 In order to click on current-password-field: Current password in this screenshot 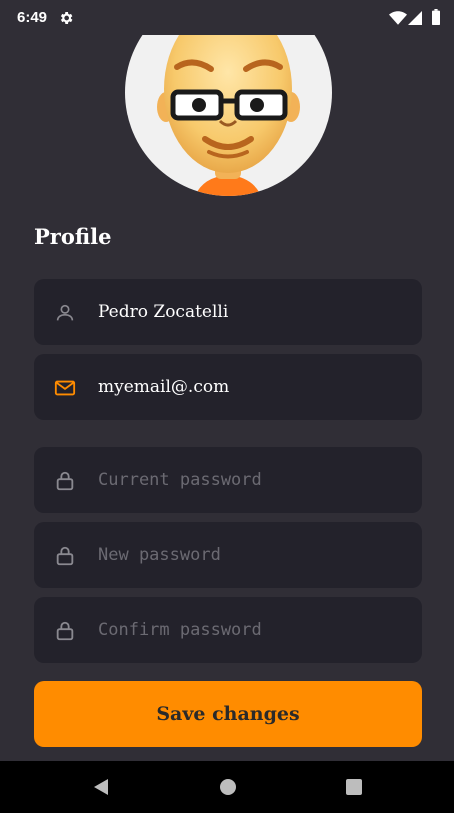, I will do `click(228, 480)`.